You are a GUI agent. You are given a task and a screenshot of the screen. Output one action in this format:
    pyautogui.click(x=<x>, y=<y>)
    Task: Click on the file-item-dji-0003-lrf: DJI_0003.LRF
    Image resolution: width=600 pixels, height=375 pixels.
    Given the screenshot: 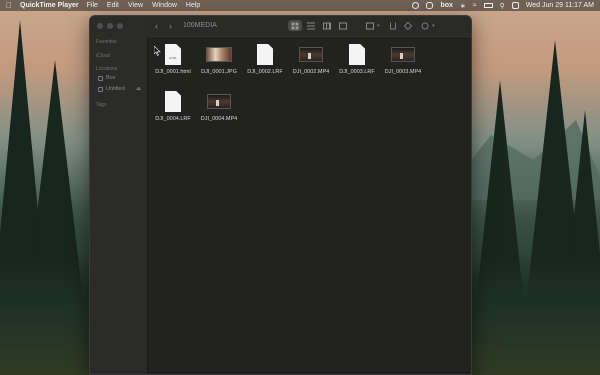 What is the action you would take?
    pyautogui.click(x=357, y=59)
    